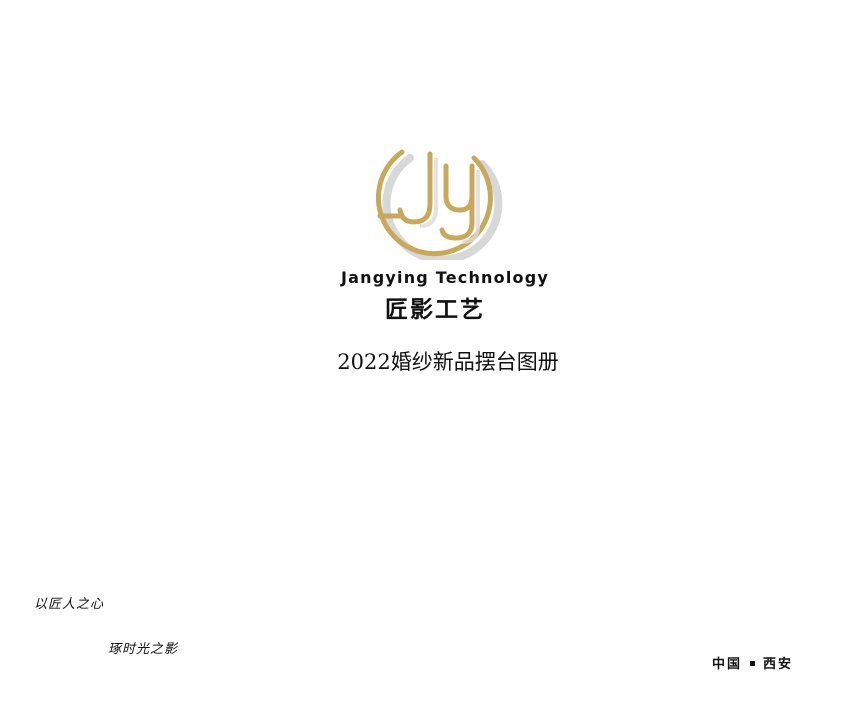 The image size is (850, 708). I want to click on jy-monogram-logo-icon, so click(439, 204).